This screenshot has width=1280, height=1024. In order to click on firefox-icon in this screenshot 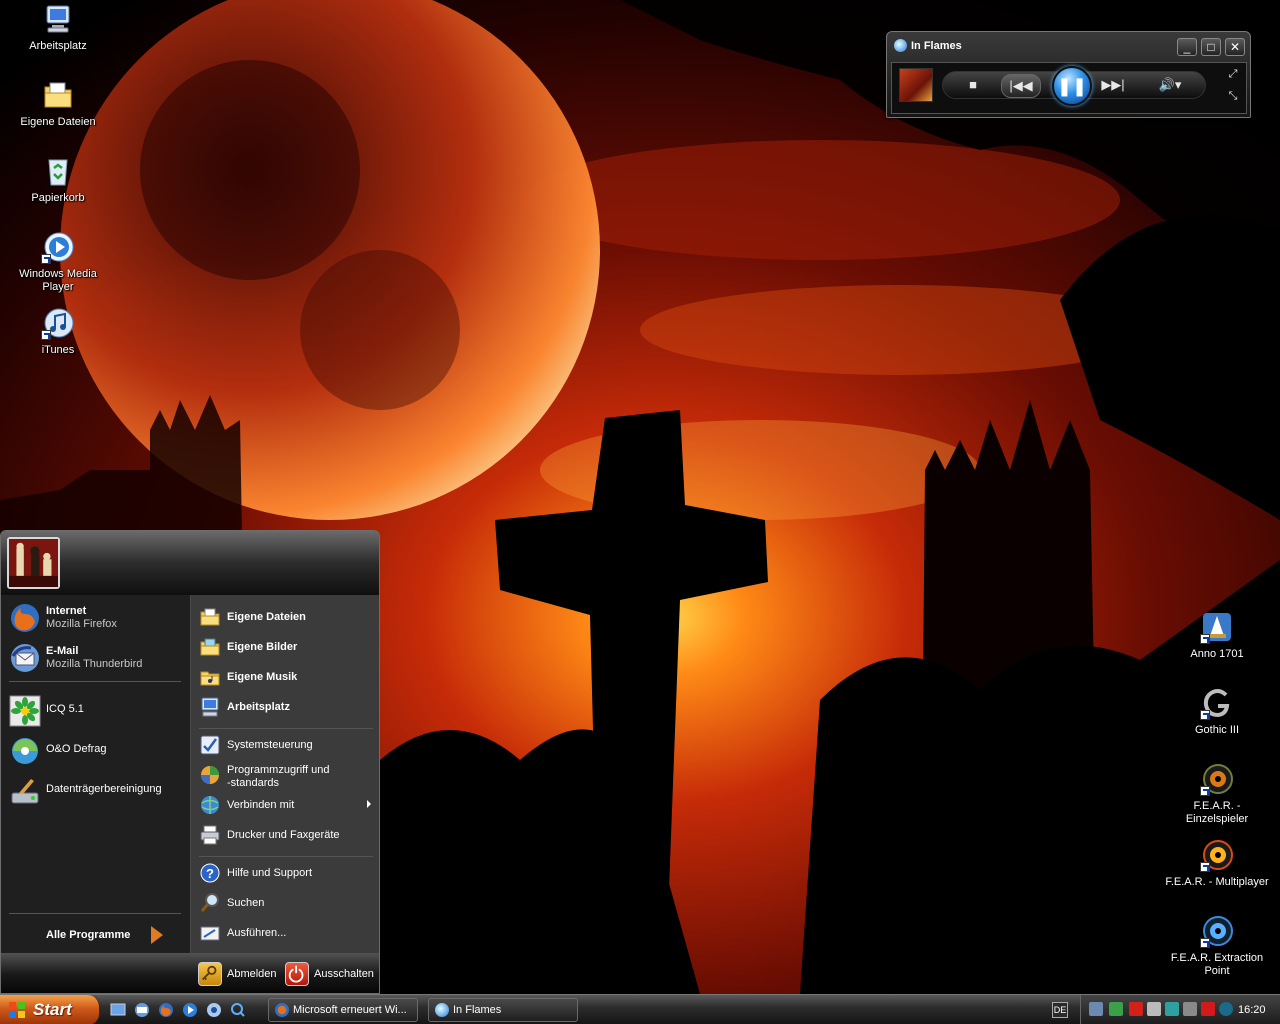, I will do `click(25, 618)`.